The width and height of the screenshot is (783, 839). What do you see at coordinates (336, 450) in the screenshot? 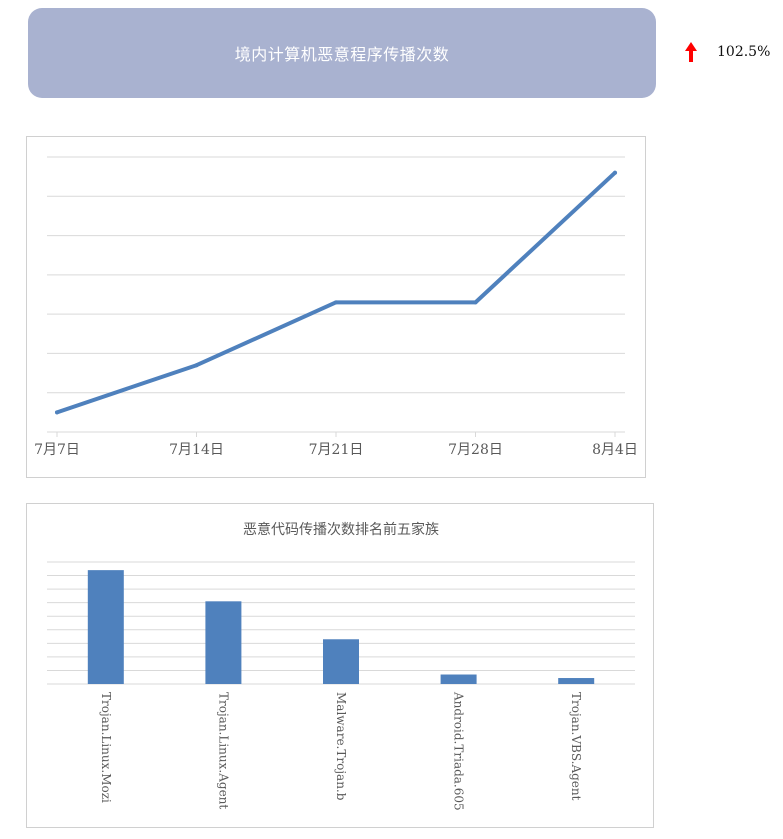
I see `x-tick-label: 7月21日` at bounding box center [336, 450].